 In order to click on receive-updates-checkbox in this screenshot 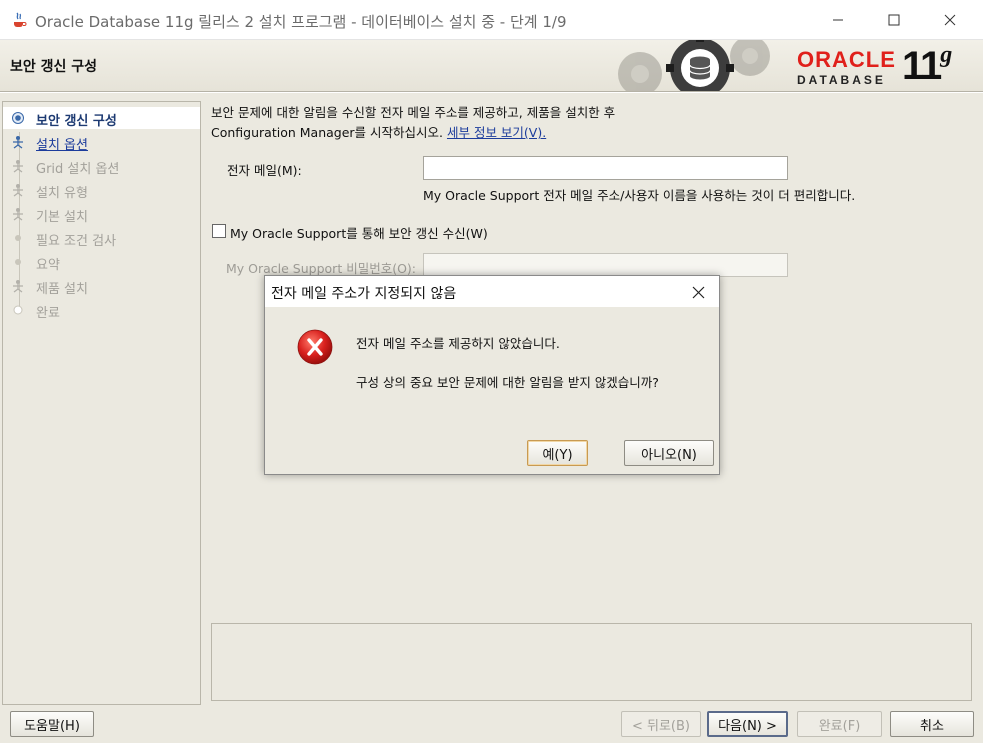, I will do `click(219, 231)`.